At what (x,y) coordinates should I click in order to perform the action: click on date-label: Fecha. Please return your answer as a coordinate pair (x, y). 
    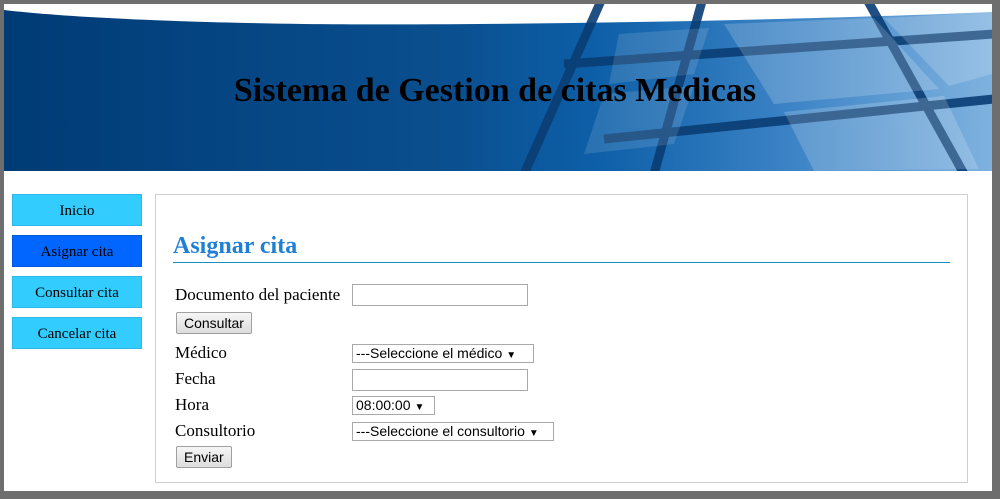
    Looking at the image, I should click on (195, 378).